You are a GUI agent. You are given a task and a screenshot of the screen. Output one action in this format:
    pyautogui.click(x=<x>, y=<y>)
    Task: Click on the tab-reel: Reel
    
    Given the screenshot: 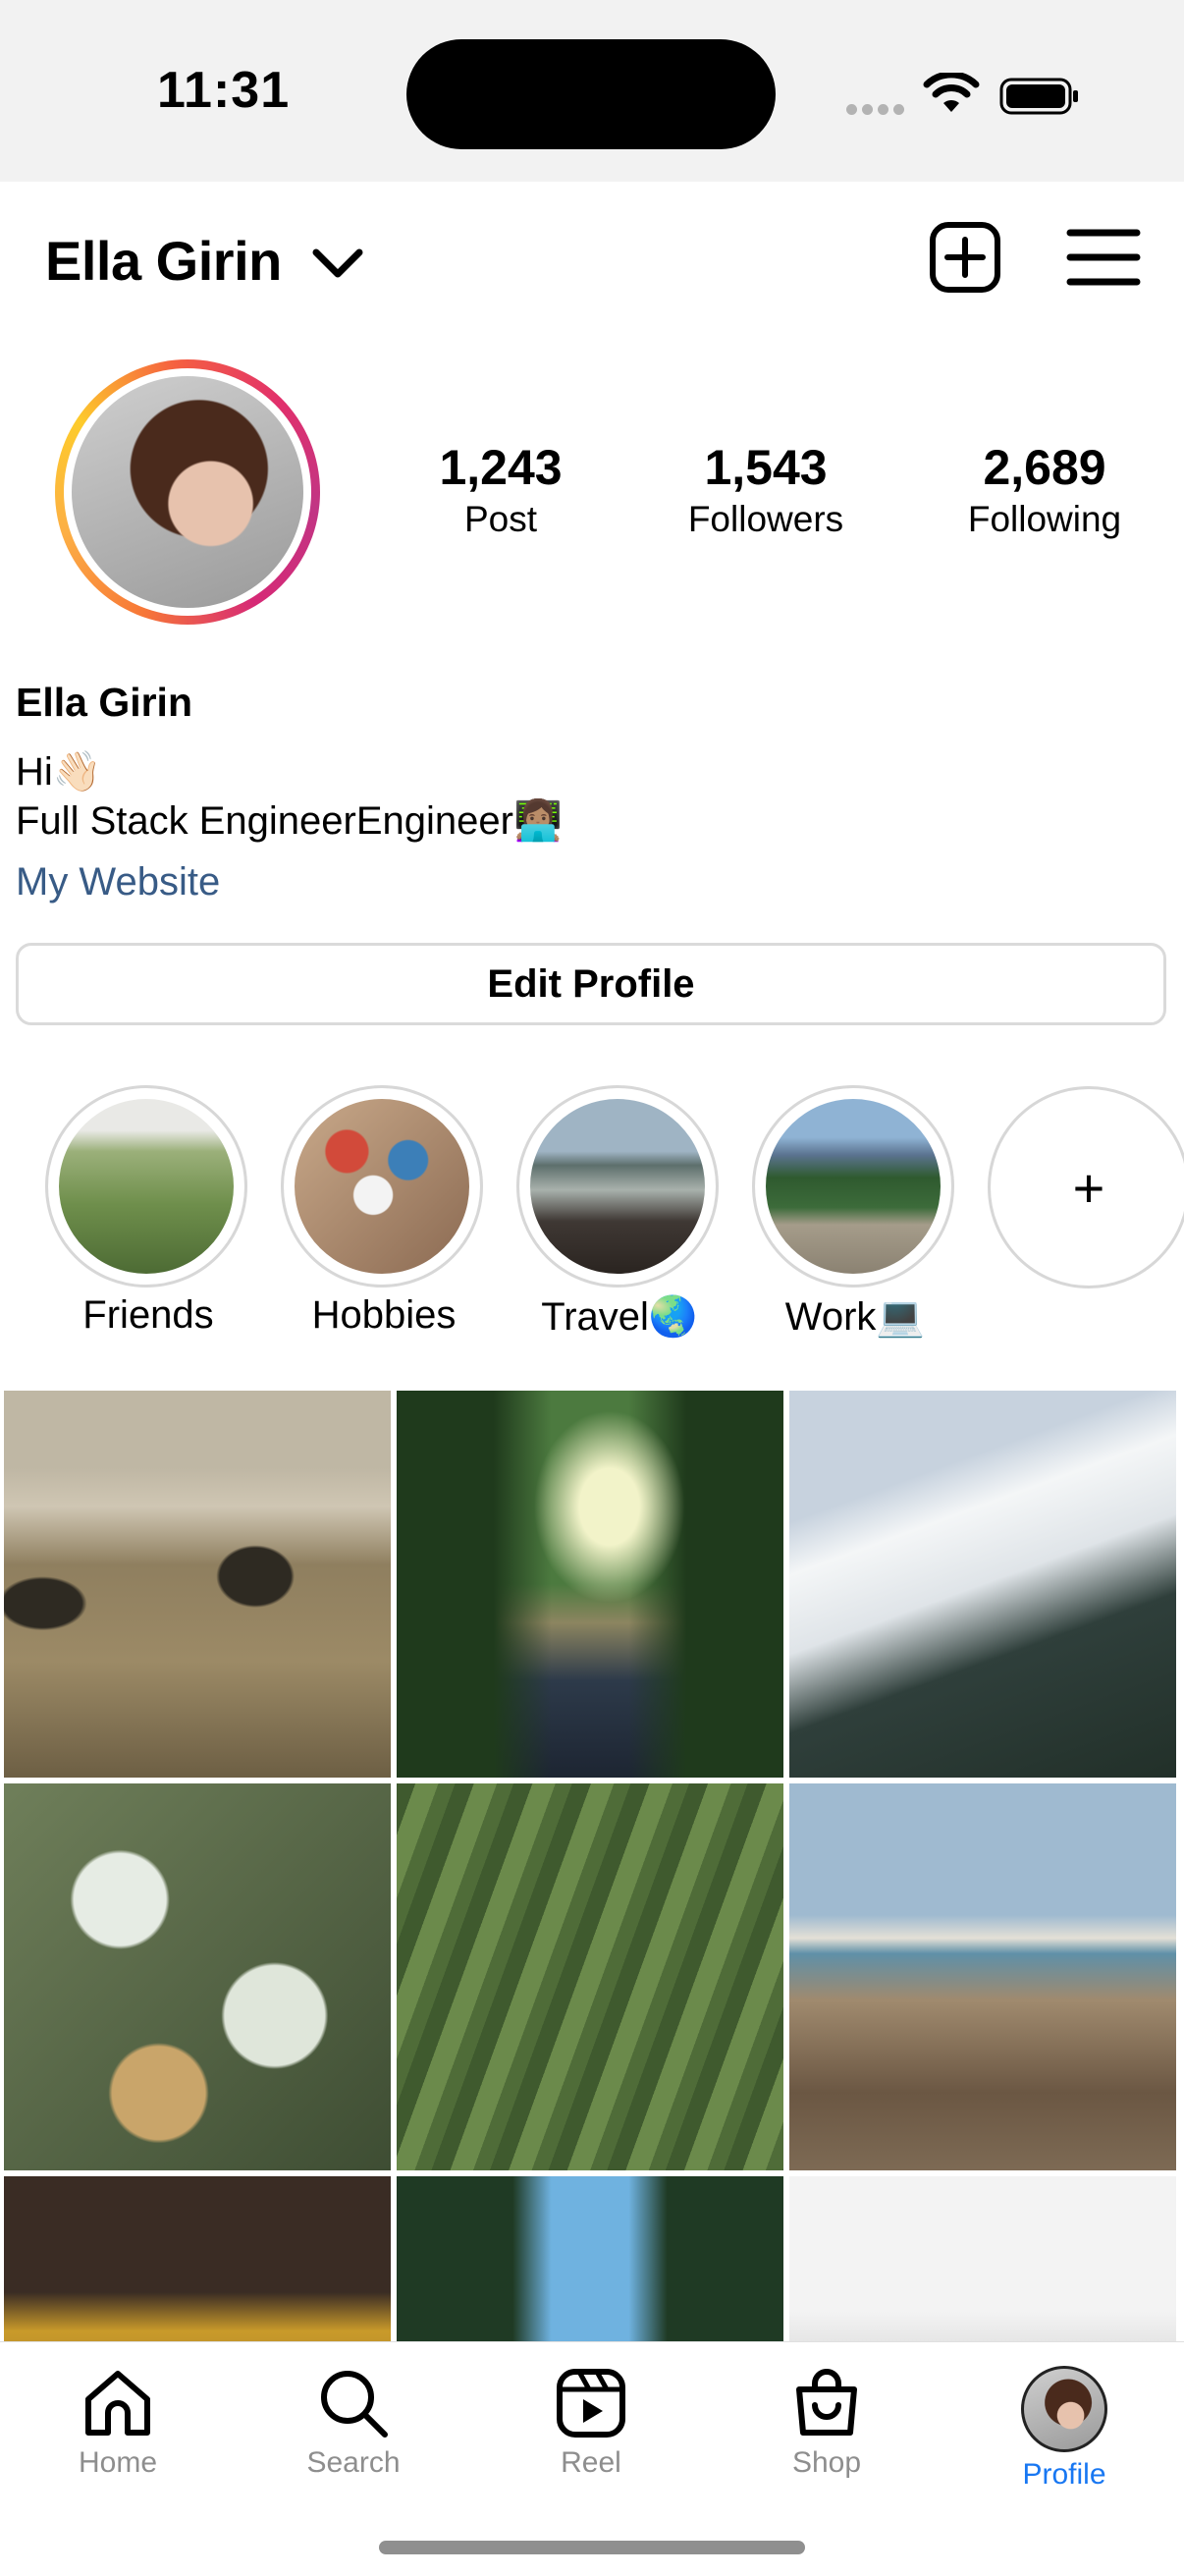 What is the action you would take?
    pyautogui.click(x=591, y=2423)
    